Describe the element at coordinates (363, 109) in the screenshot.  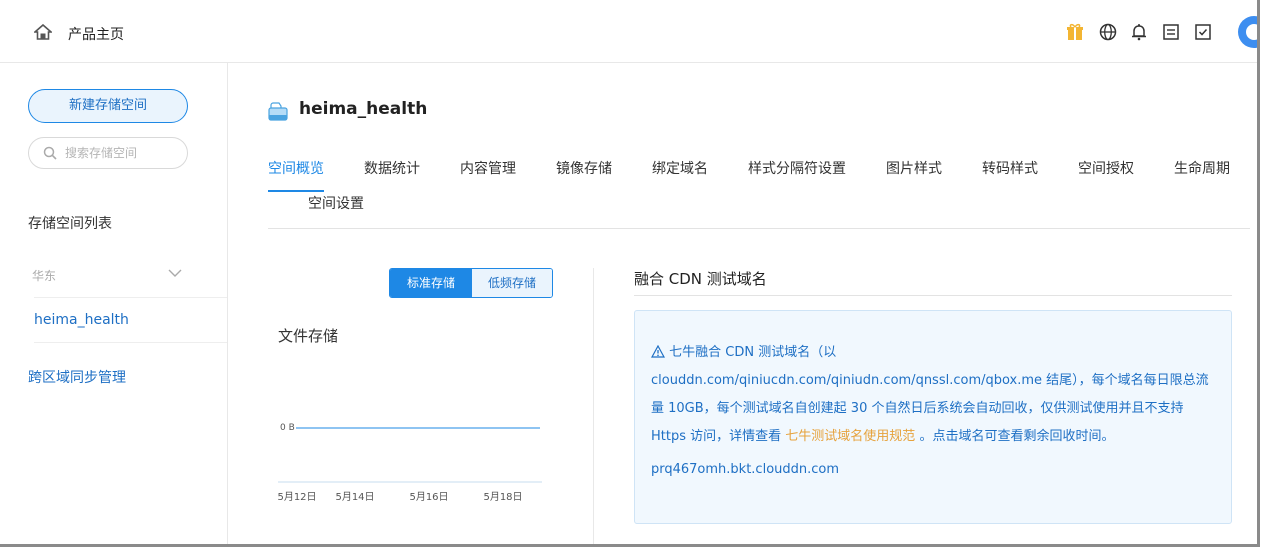
I see `page-title: heima_health` at that location.